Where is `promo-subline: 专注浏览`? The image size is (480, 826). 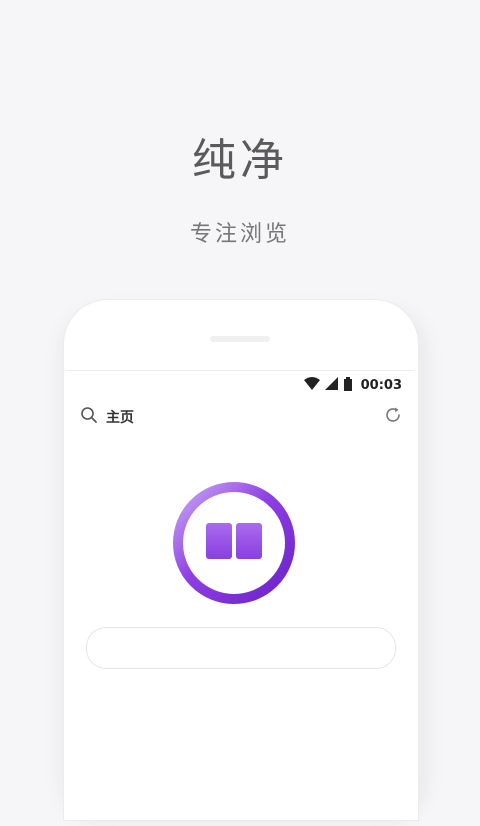 promo-subline: 专注浏览 is located at coordinates (239, 234).